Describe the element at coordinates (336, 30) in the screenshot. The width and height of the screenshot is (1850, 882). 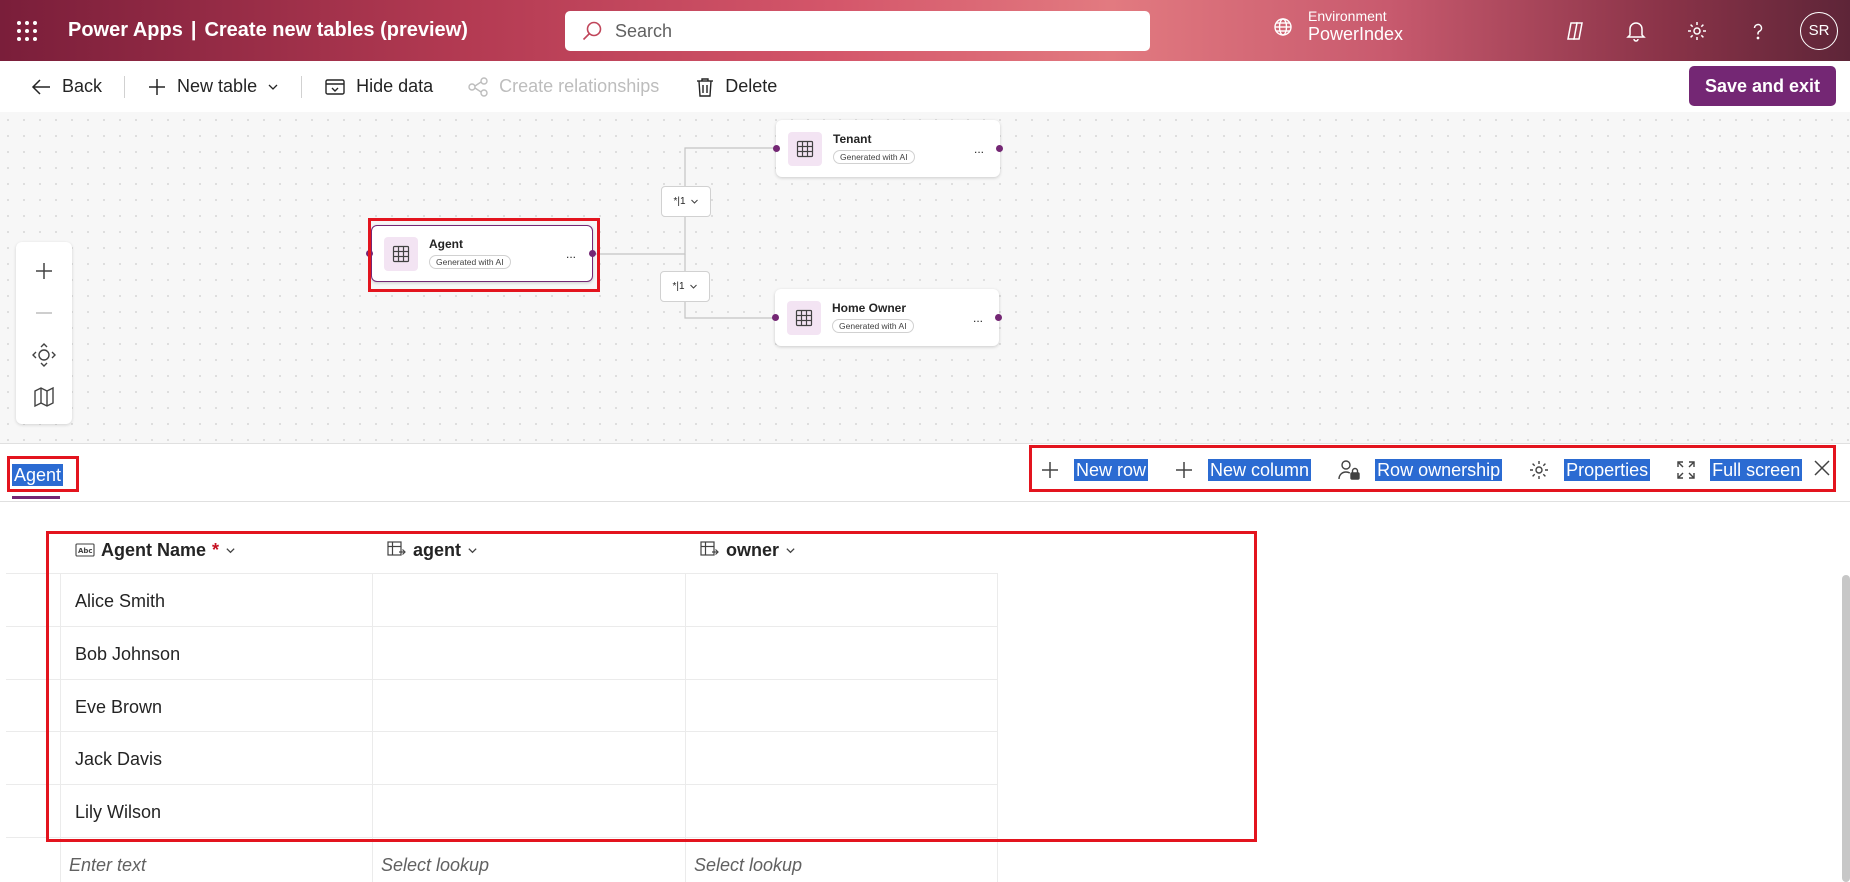
I see `page-title: Create new tables (preview)` at that location.